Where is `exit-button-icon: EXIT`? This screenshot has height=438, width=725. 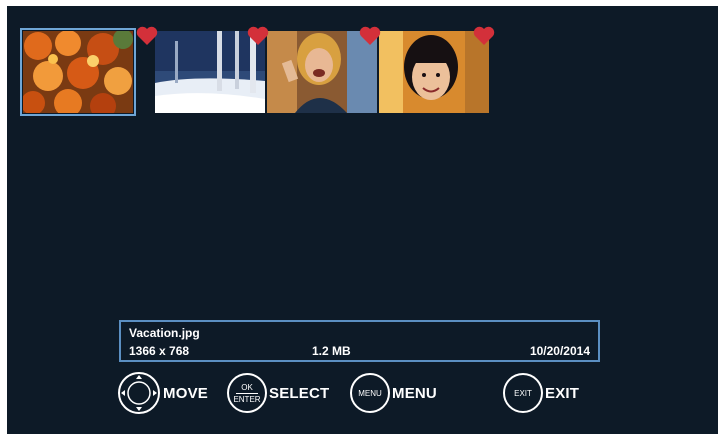 exit-button-icon: EXIT is located at coordinates (523, 393).